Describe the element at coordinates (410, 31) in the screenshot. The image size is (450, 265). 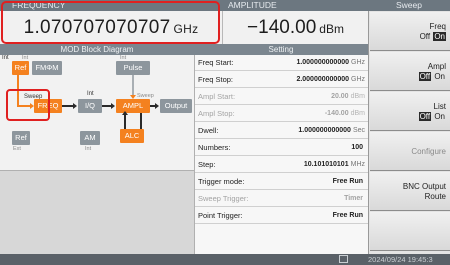
I see `freq-sweep-softkey: Freq Off On` at that location.